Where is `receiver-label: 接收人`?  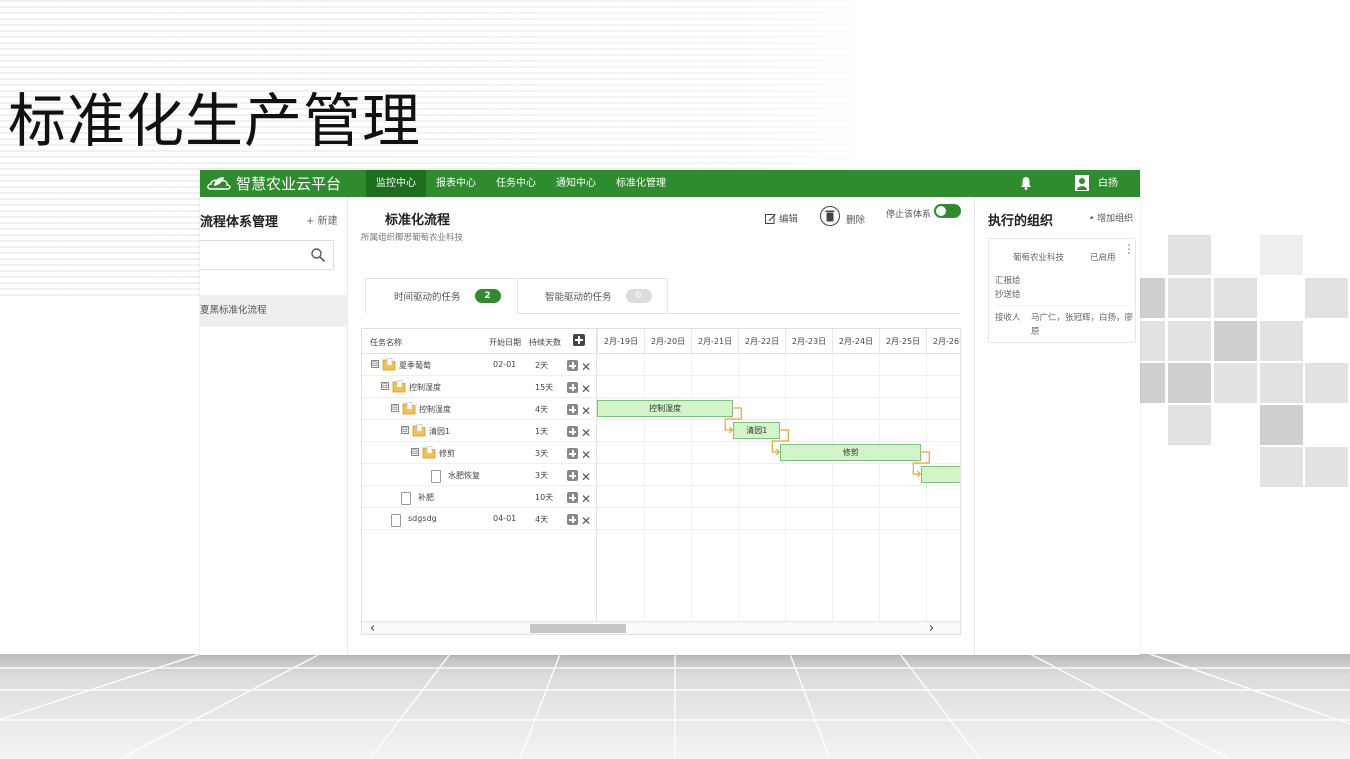 receiver-label: 接收人 is located at coordinates (1008, 318).